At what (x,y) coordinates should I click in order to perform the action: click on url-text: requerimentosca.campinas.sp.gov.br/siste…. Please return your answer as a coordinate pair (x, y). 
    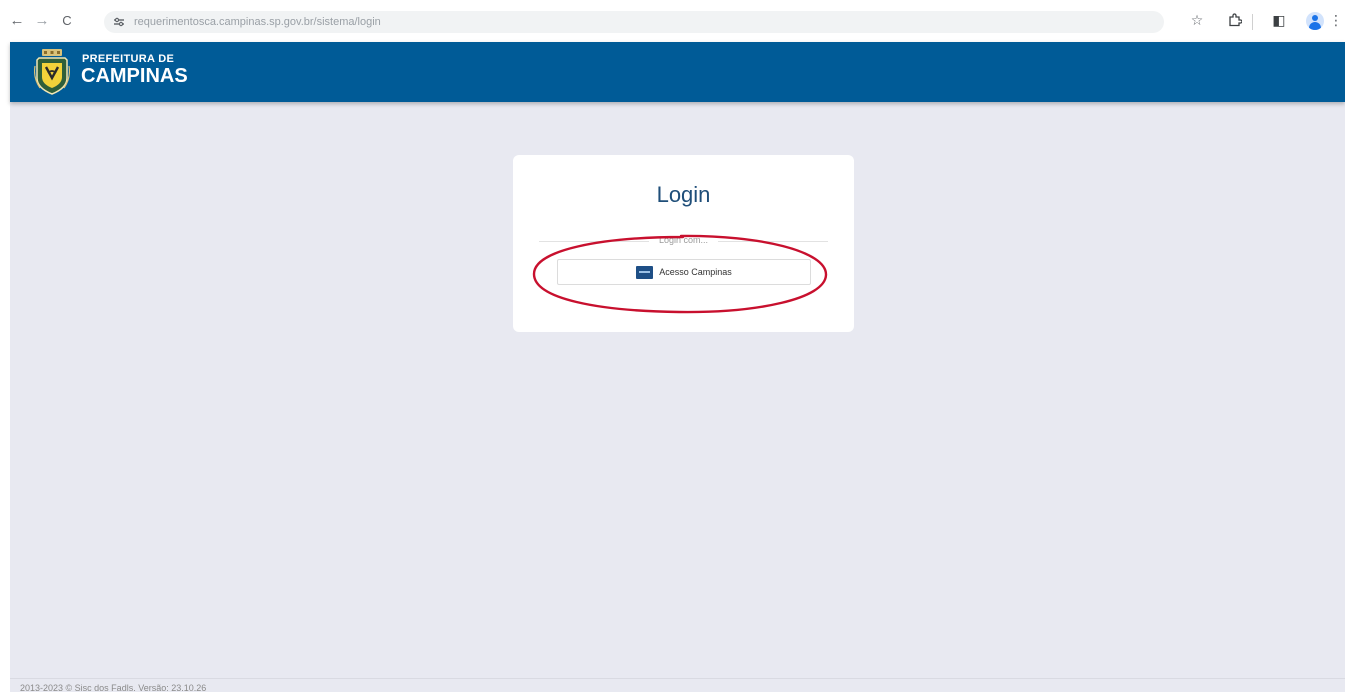
    Looking at the image, I should click on (257, 22).